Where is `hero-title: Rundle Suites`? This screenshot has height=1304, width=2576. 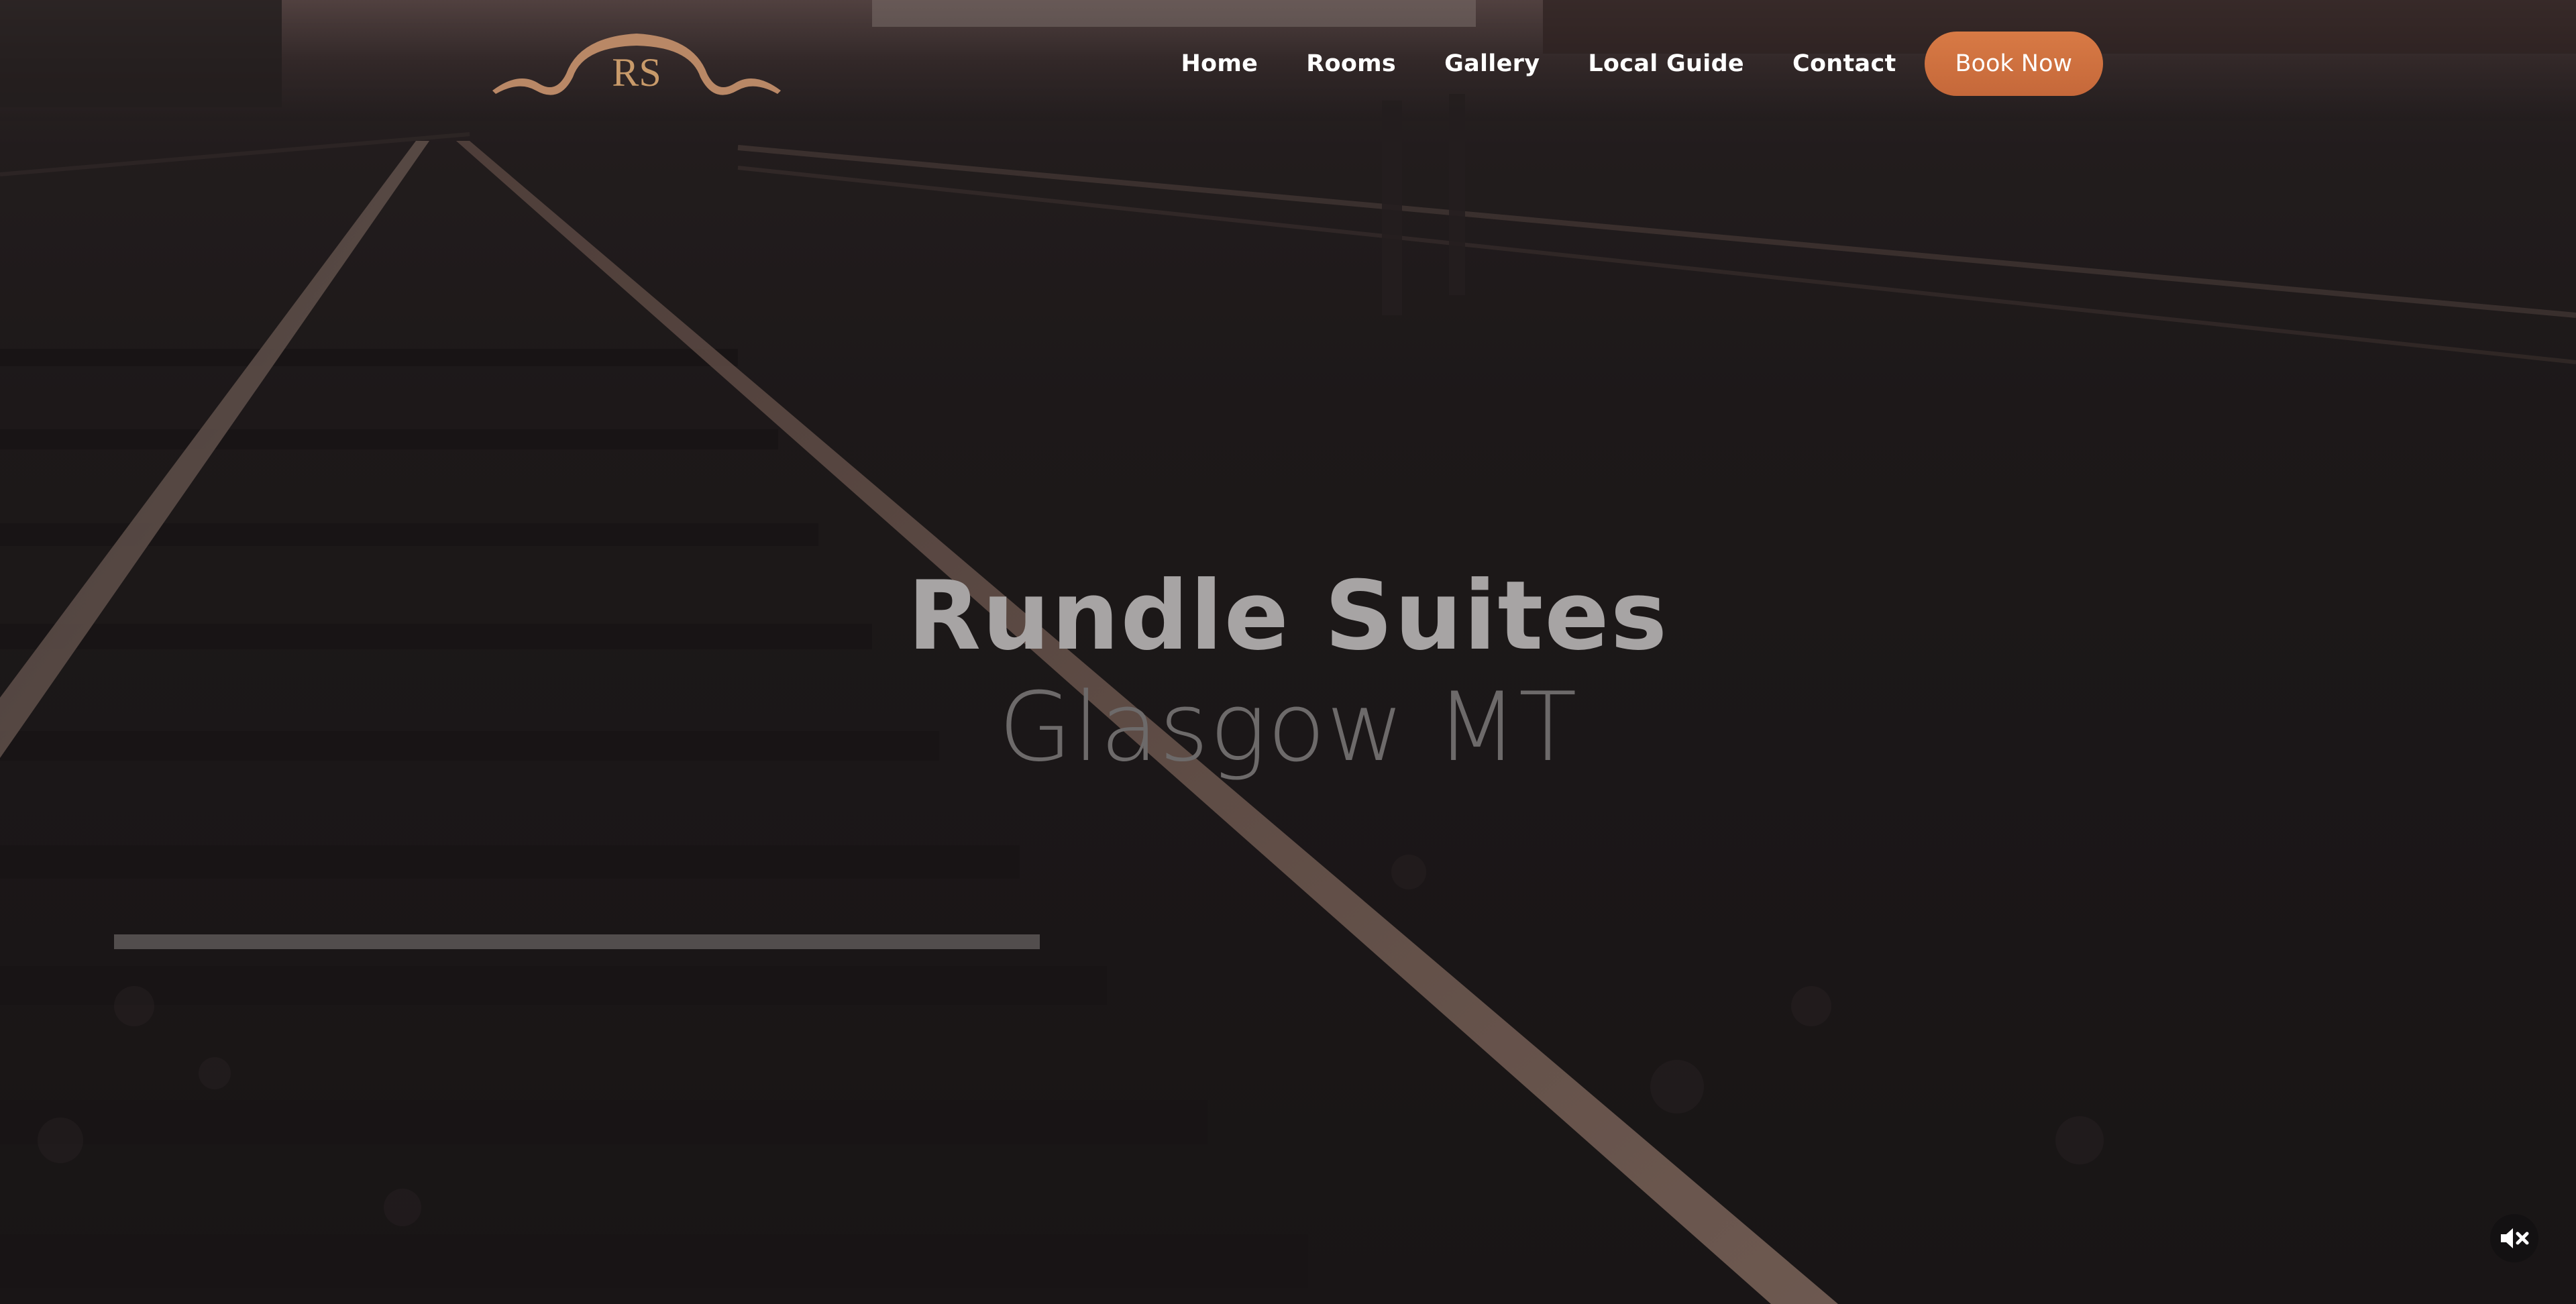
hero-title: Rundle Suites is located at coordinates (1288, 616).